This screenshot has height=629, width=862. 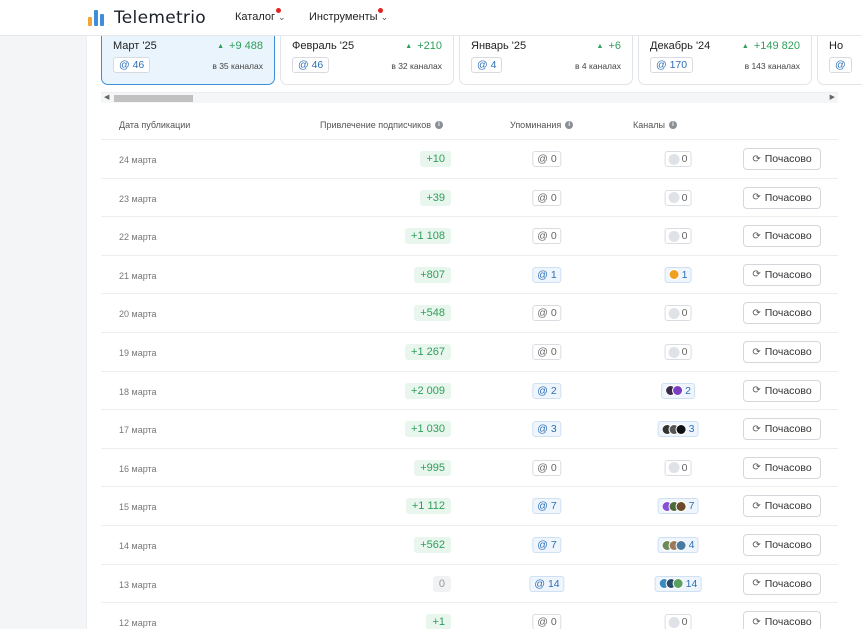 I want to click on row-channels: 1, so click(x=678, y=274).